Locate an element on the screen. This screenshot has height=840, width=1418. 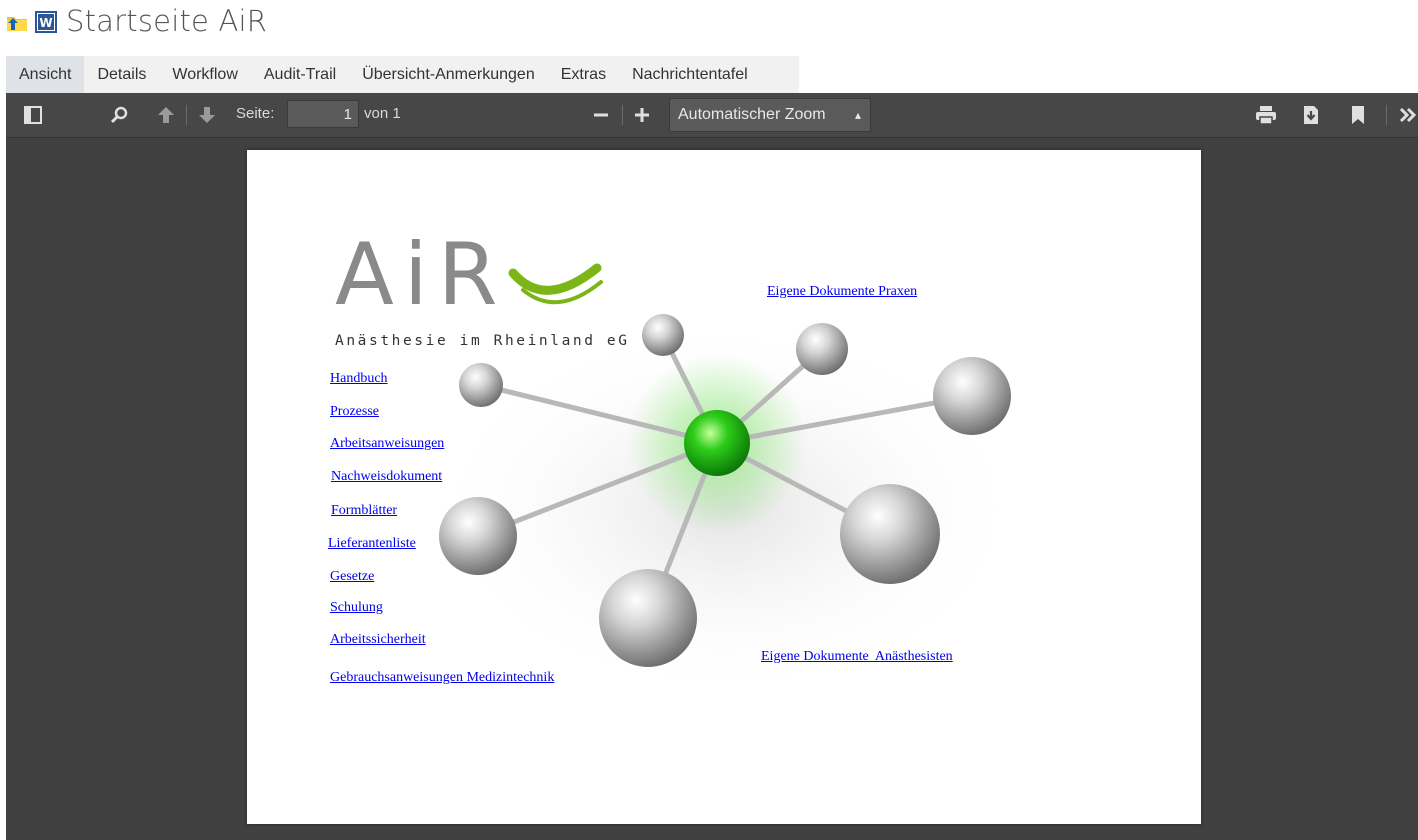
zoom-in-icon is located at coordinates (642, 115).